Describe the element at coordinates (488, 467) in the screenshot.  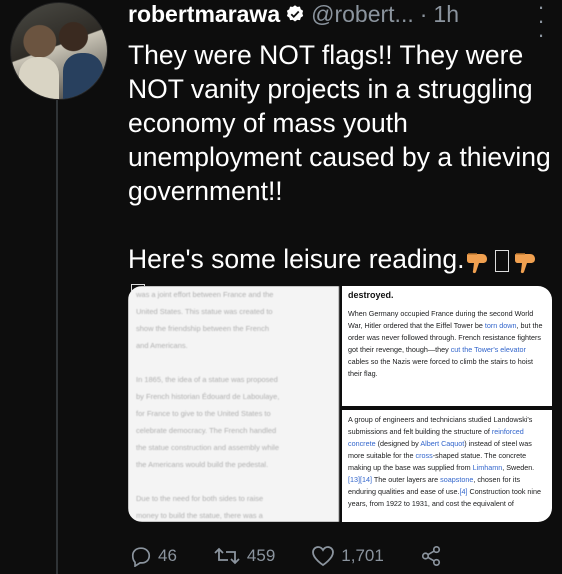
I see `doc-link: Limhamn` at that location.